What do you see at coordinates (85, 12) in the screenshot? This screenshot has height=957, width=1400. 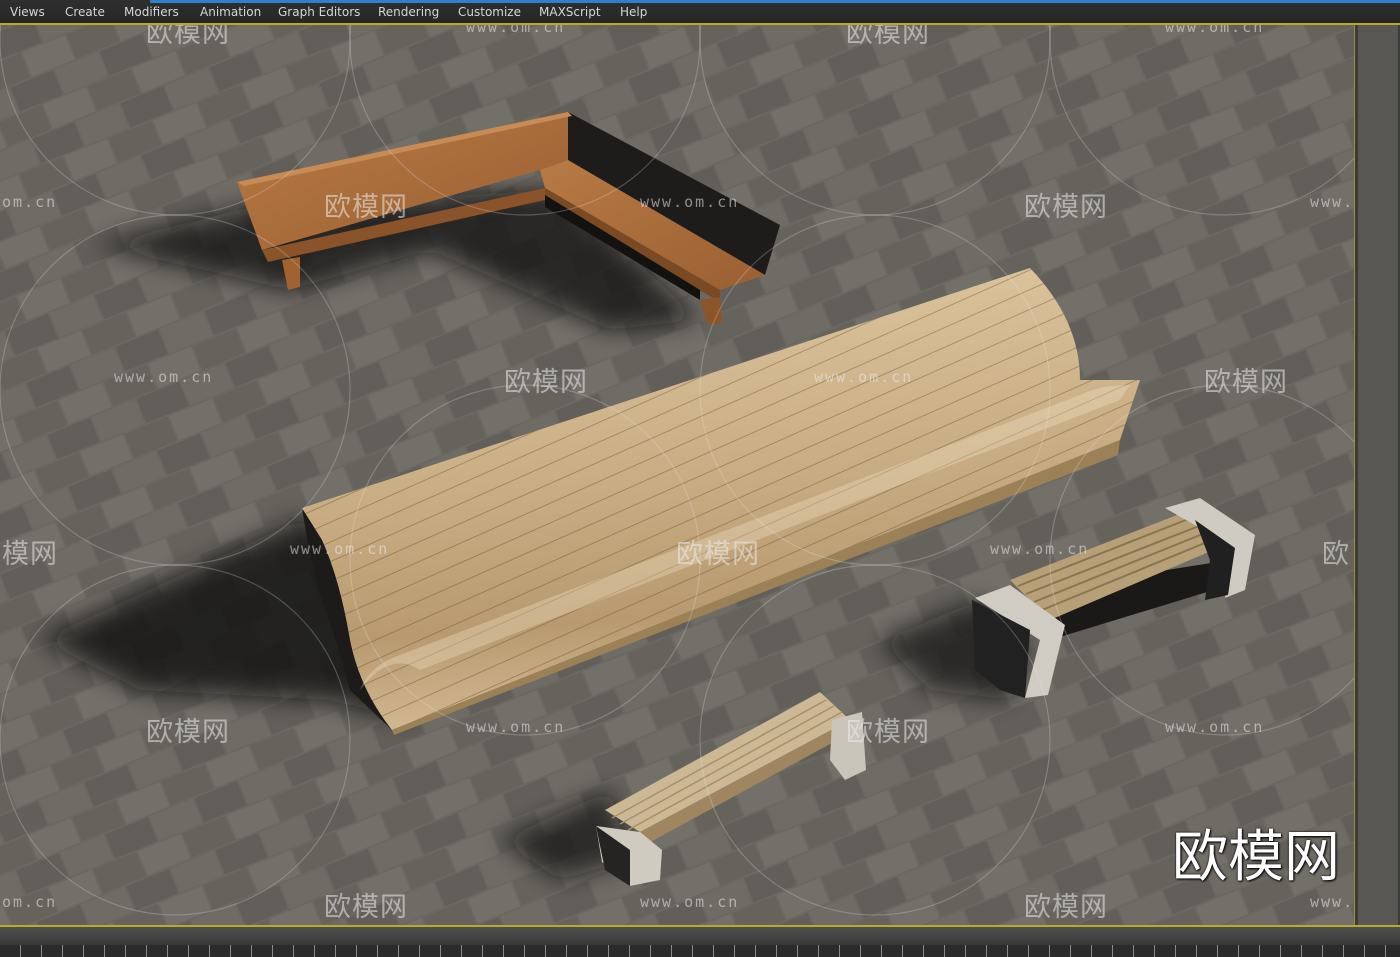 I see `menu-create: Create` at bounding box center [85, 12].